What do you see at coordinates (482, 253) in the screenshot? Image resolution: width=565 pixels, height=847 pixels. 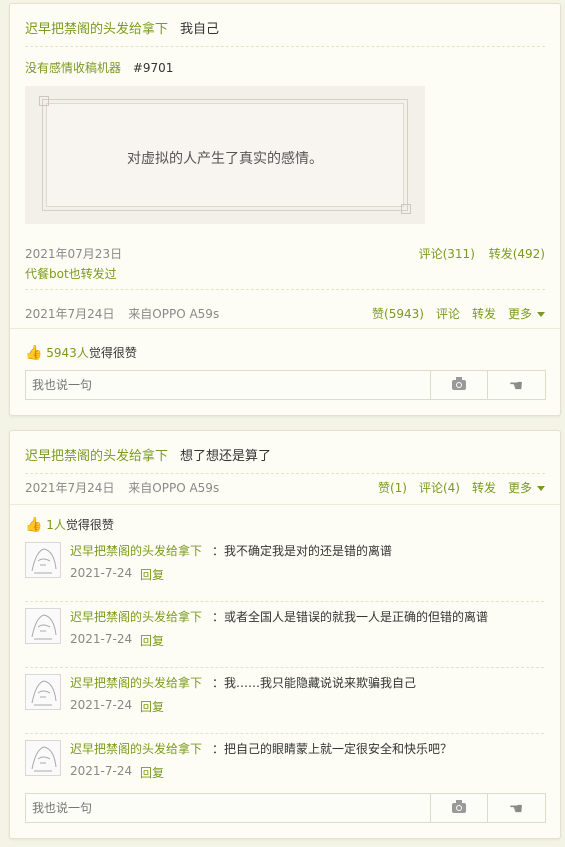 I see `quoted-actions: 评论(311) 转发(492)` at bounding box center [482, 253].